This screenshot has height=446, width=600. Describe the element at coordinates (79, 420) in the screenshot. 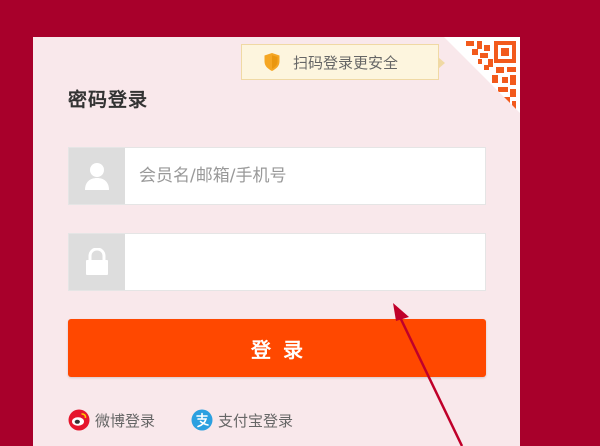

I see `weibo-icon` at that location.